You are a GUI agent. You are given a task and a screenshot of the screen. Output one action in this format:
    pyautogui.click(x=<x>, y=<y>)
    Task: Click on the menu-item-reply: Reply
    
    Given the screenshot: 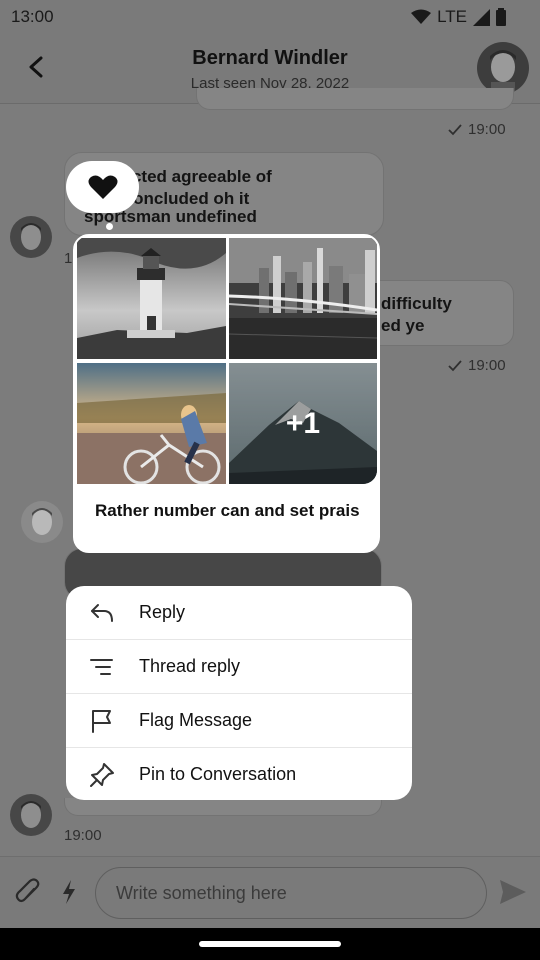 What is the action you would take?
    pyautogui.click(x=239, y=613)
    